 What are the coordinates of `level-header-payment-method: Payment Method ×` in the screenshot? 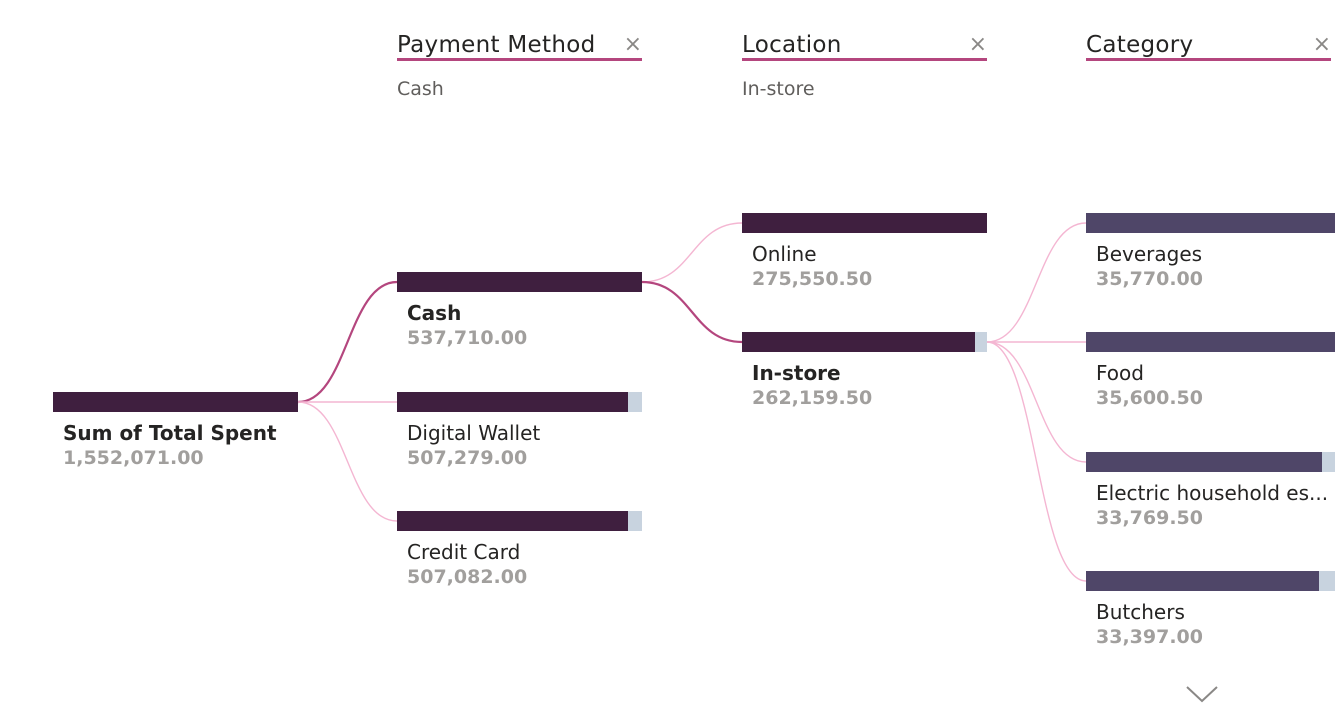 It's located at (519, 46).